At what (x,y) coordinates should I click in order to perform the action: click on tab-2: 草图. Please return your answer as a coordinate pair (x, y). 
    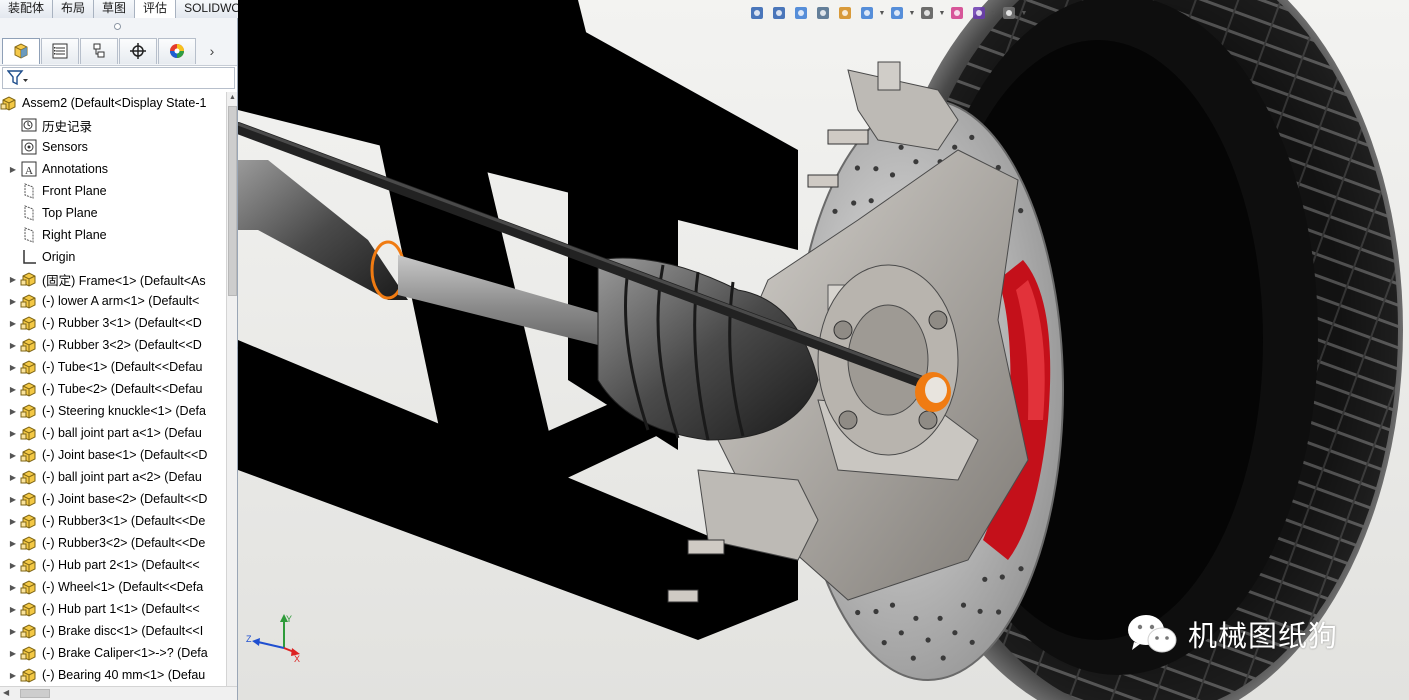
    Looking at the image, I should click on (115, 9).